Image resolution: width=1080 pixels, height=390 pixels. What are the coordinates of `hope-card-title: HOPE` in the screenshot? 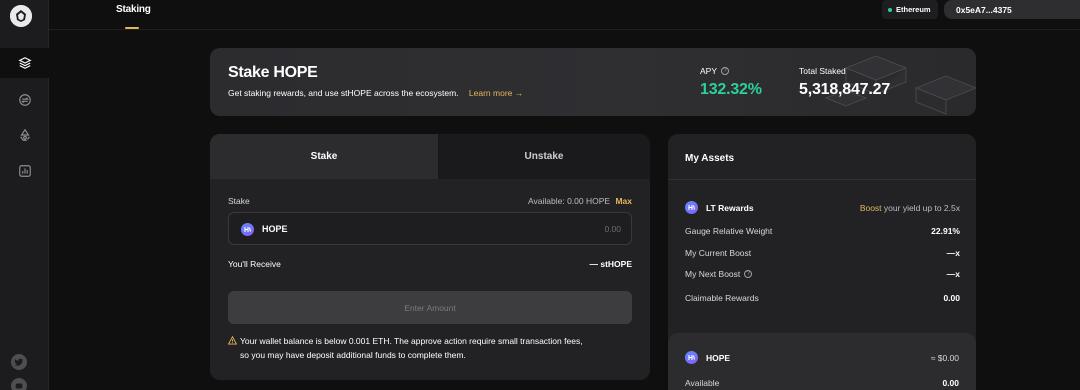 It's located at (718, 358).